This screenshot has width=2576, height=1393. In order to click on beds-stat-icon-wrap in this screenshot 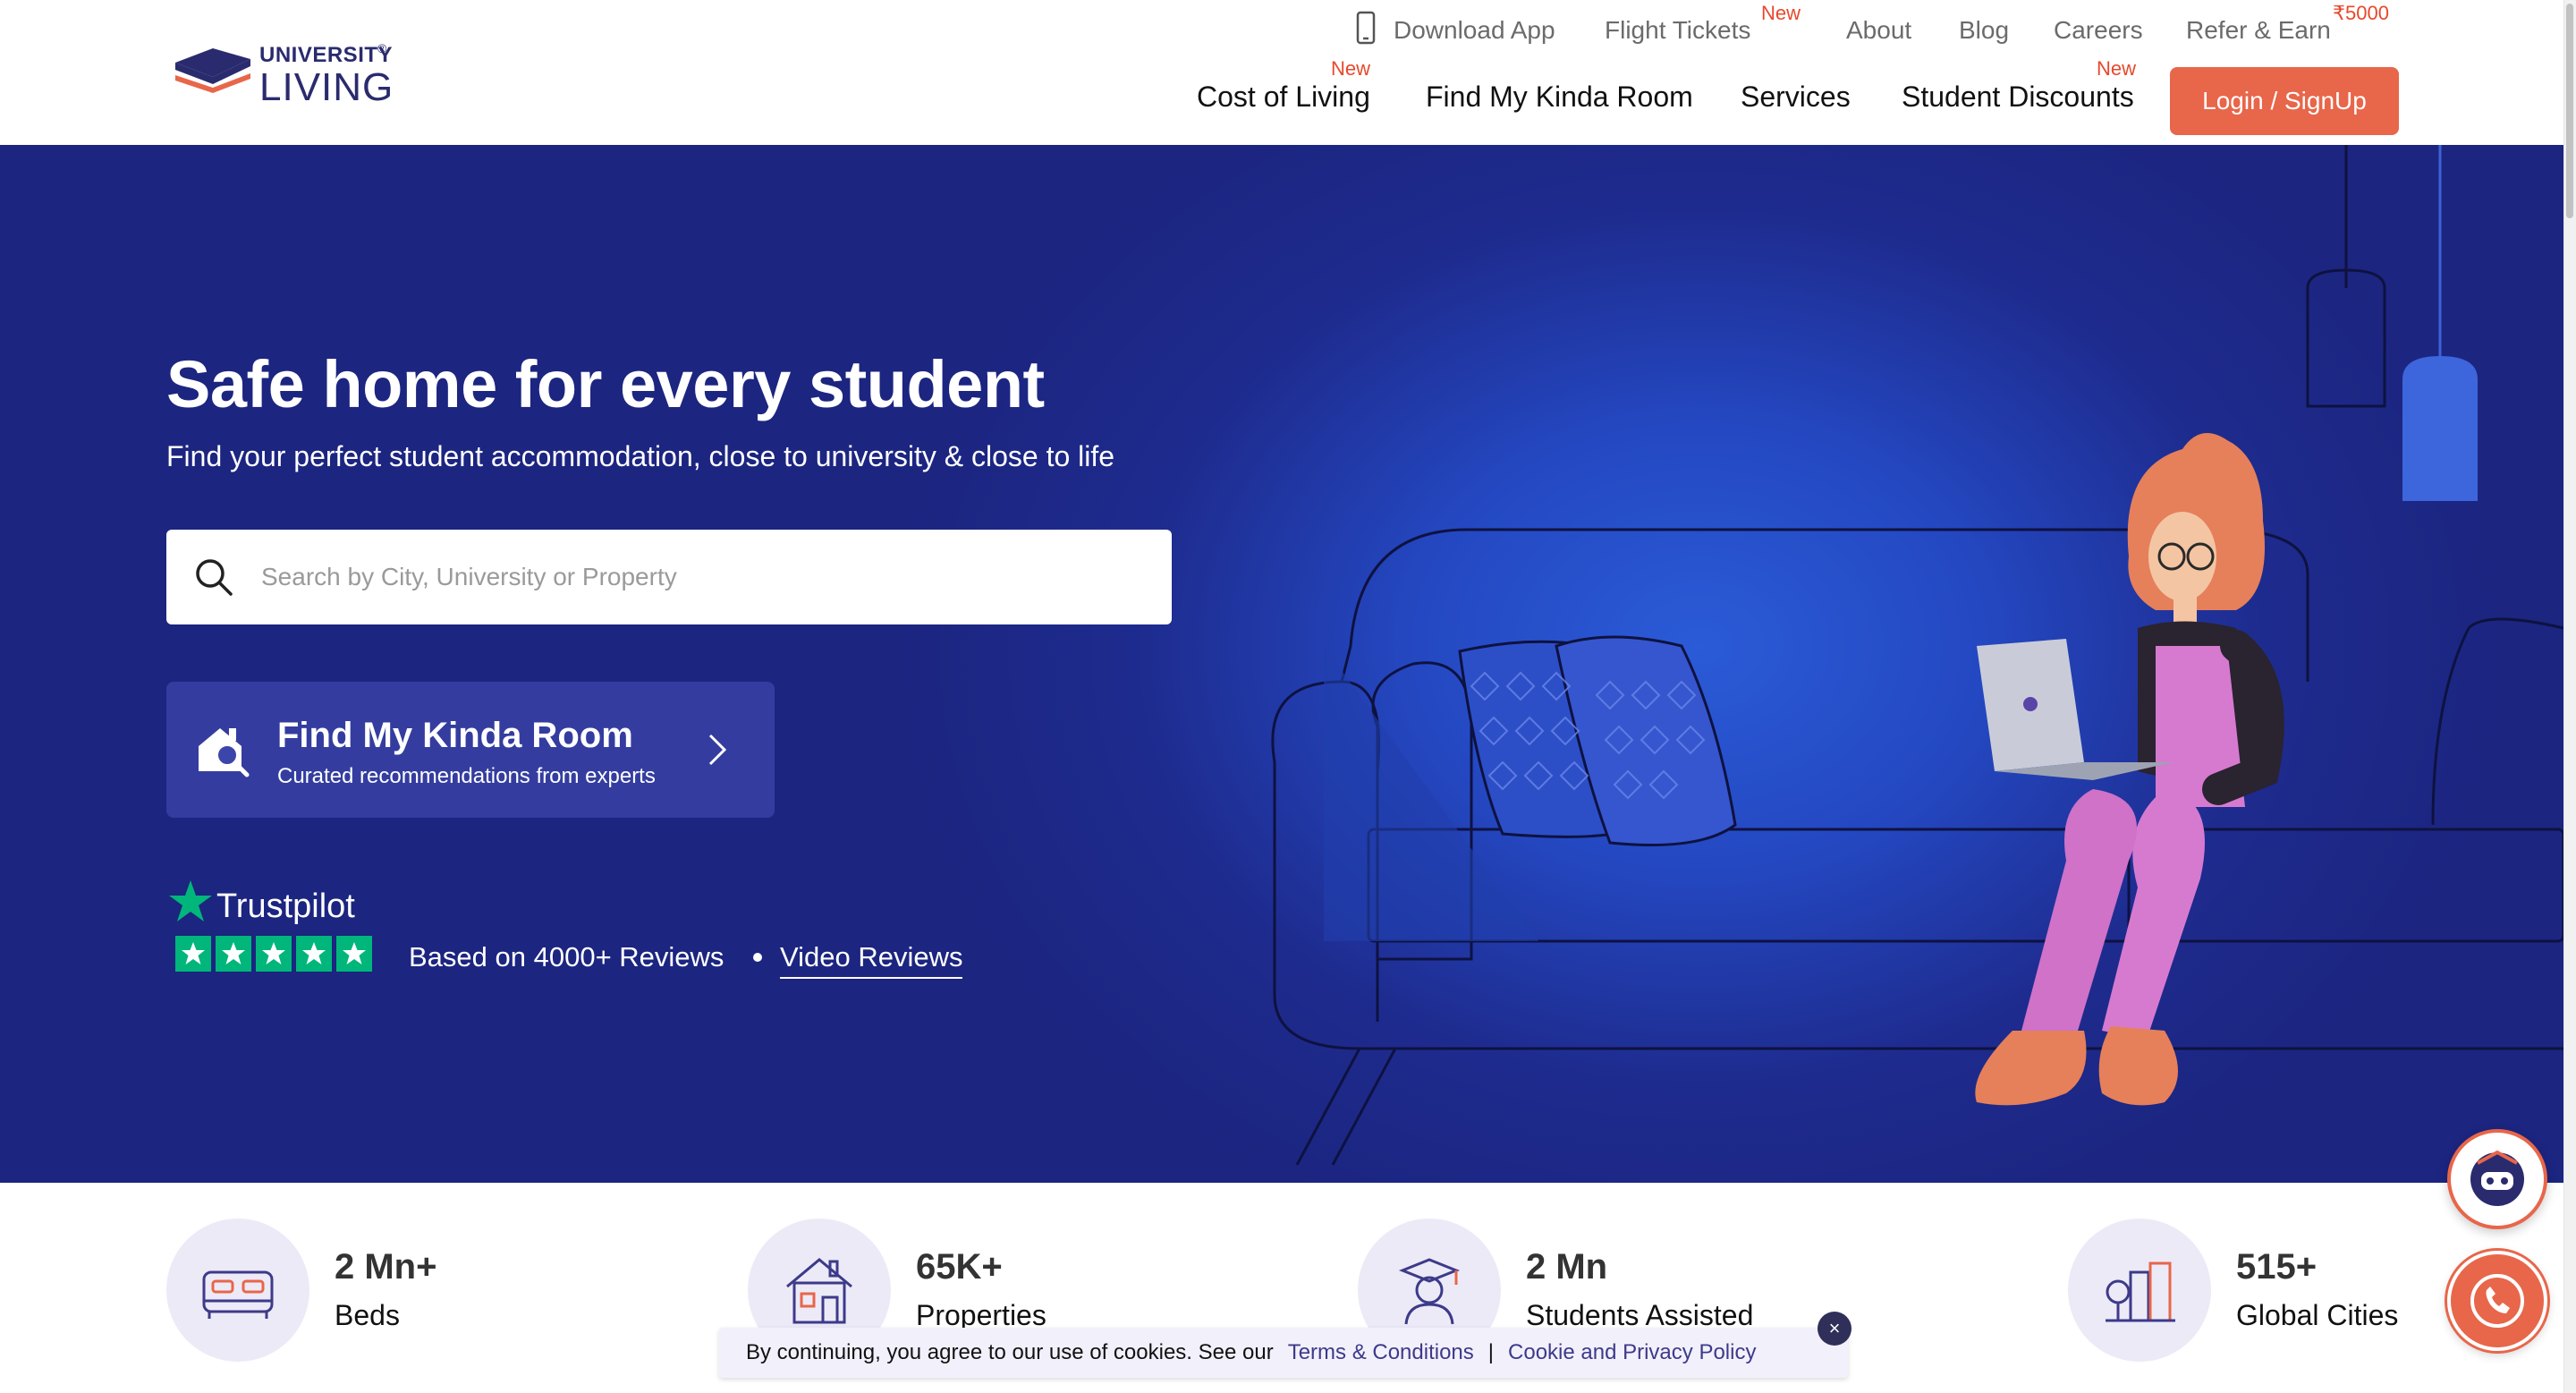, I will do `click(237, 1290)`.